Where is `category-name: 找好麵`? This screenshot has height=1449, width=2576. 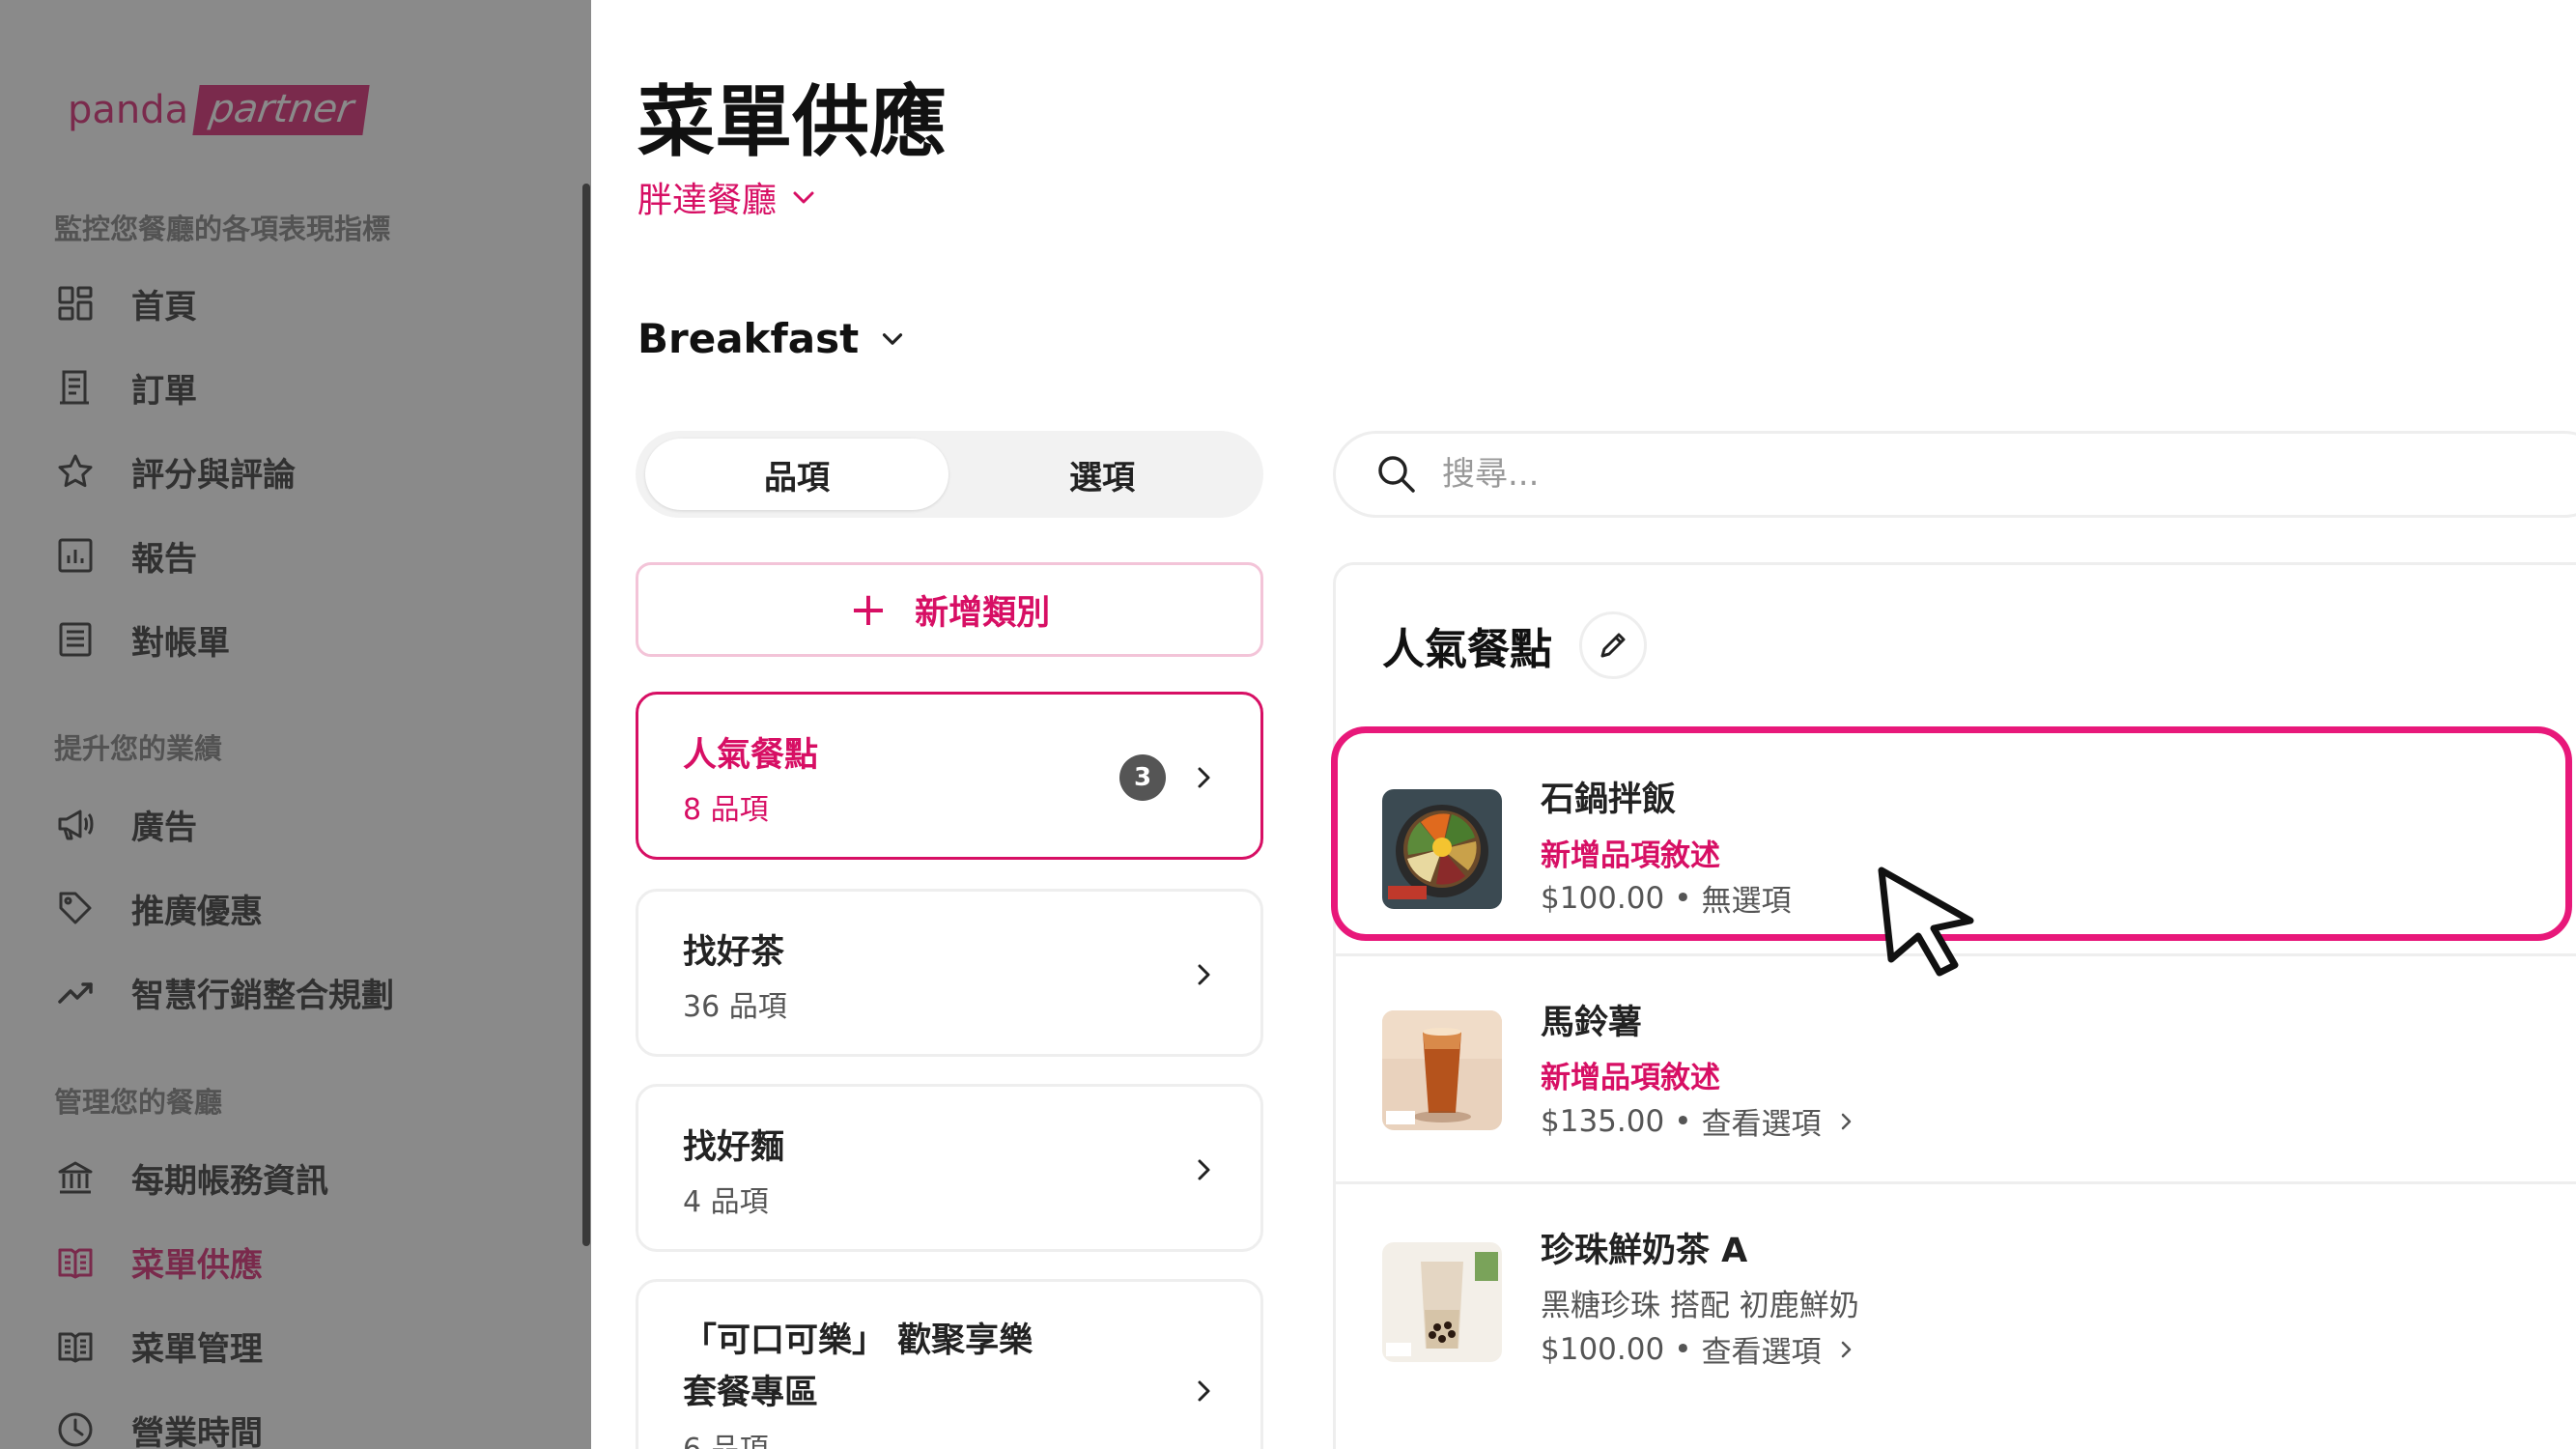
category-name: 找好麵 is located at coordinates (734, 1147).